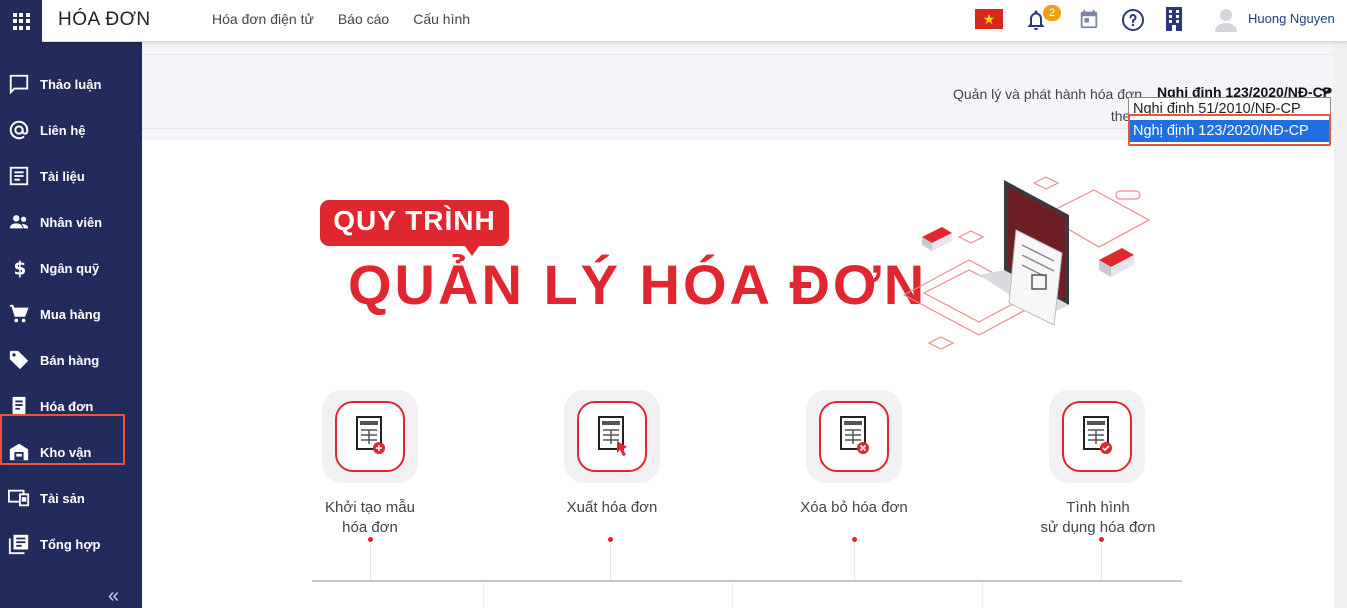  I want to click on step-label: Xóa bỏ hóa đơn, so click(854, 508).